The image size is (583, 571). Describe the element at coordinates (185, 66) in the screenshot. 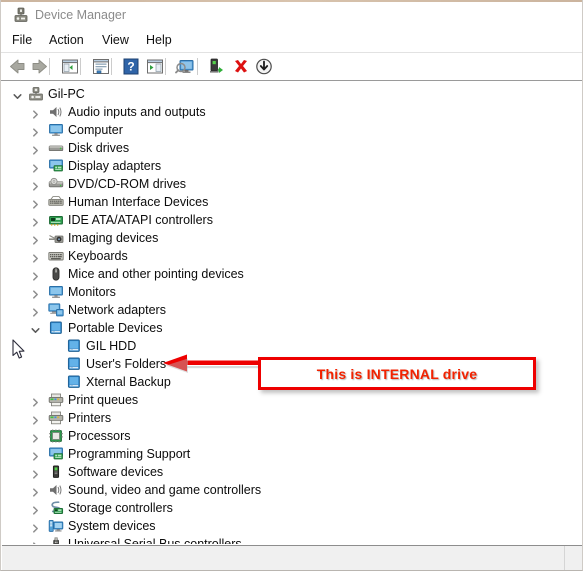

I see `scan-for-hardware-changes-button` at that location.